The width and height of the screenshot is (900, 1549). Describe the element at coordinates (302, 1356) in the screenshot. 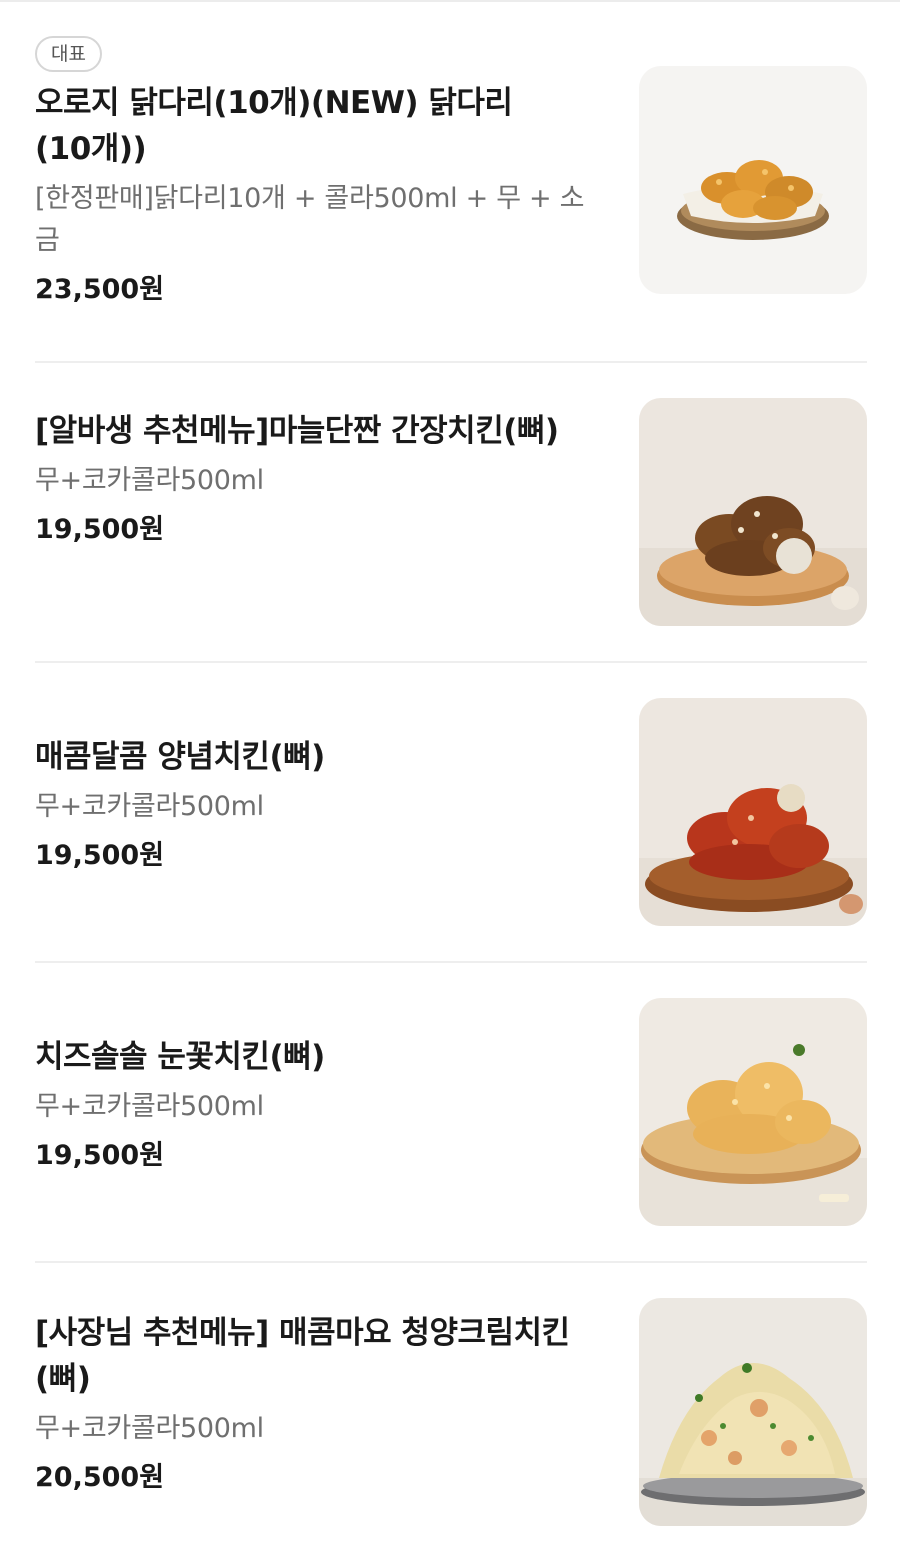

I see `menu-item-name: [사장님 추천메뉴] 매콤마요 청양크림치킨(뼈)` at that location.